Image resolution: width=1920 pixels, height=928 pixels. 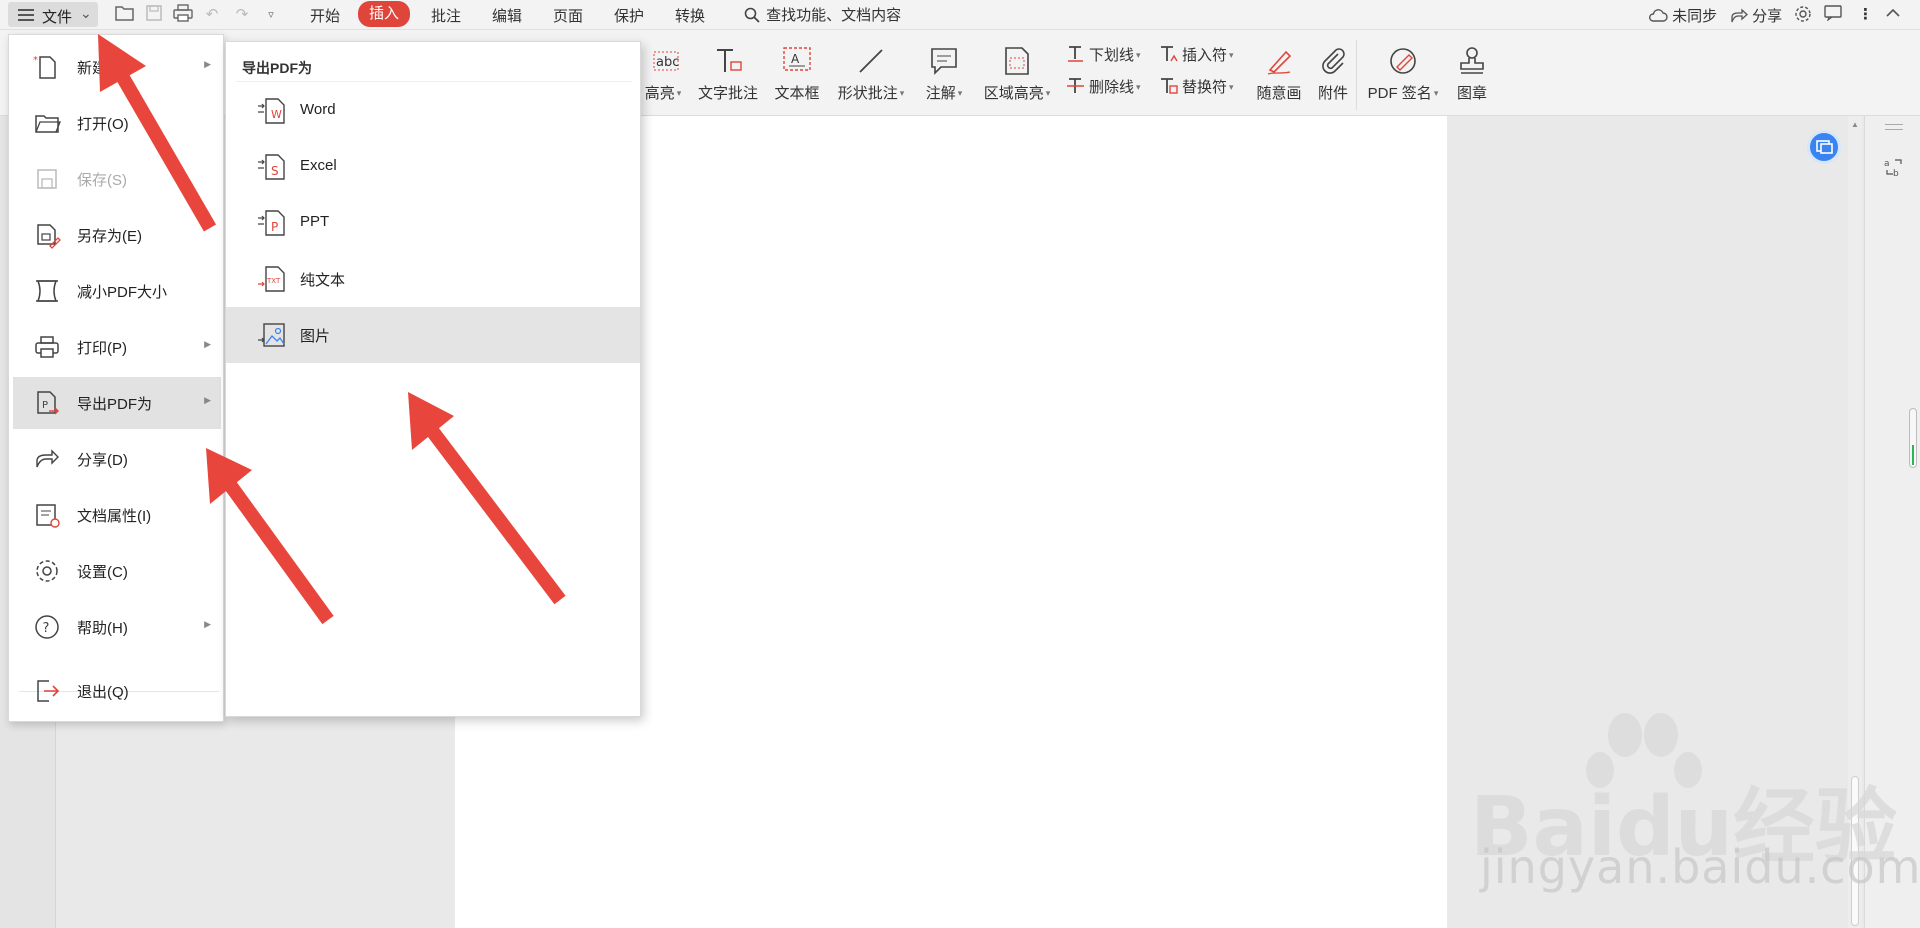 I want to click on highlight-button: abc 高亮 ▾, so click(x=663, y=73).